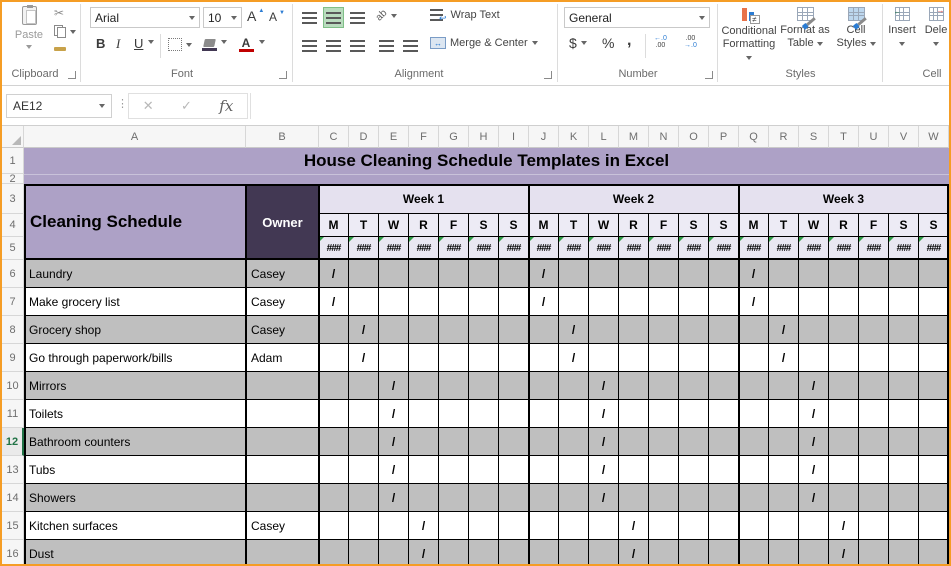 This screenshot has width=951, height=566. I want to click on owner-cell-row15: Casey, so click(282, 526).